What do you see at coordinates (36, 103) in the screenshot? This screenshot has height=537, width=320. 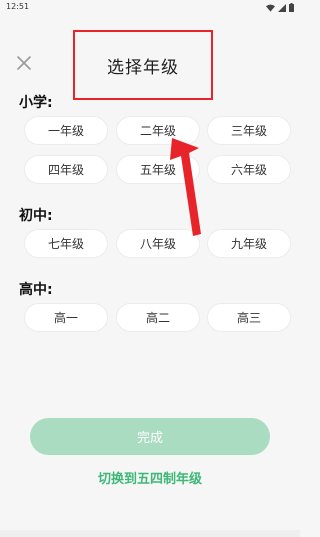 I see `section-label-primary: 小学:` at bounding box center [36, 103].